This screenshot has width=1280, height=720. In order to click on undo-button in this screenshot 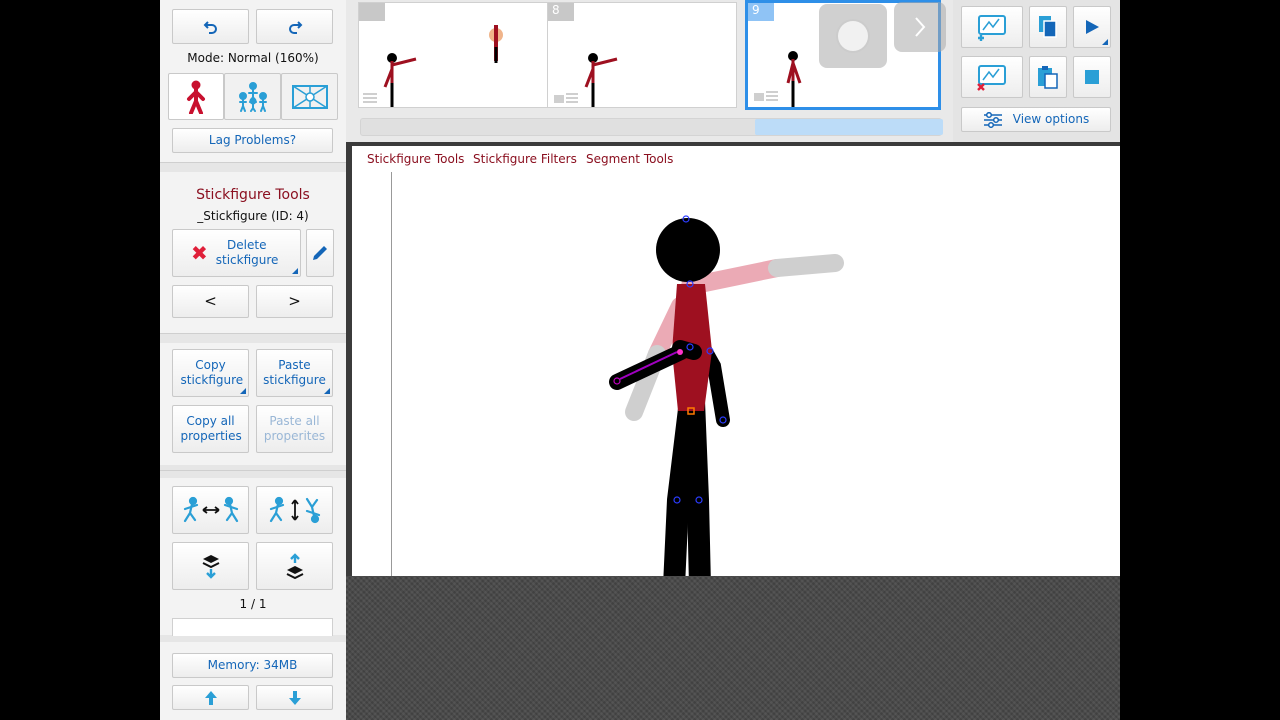, I will do `click(210, 26)`.